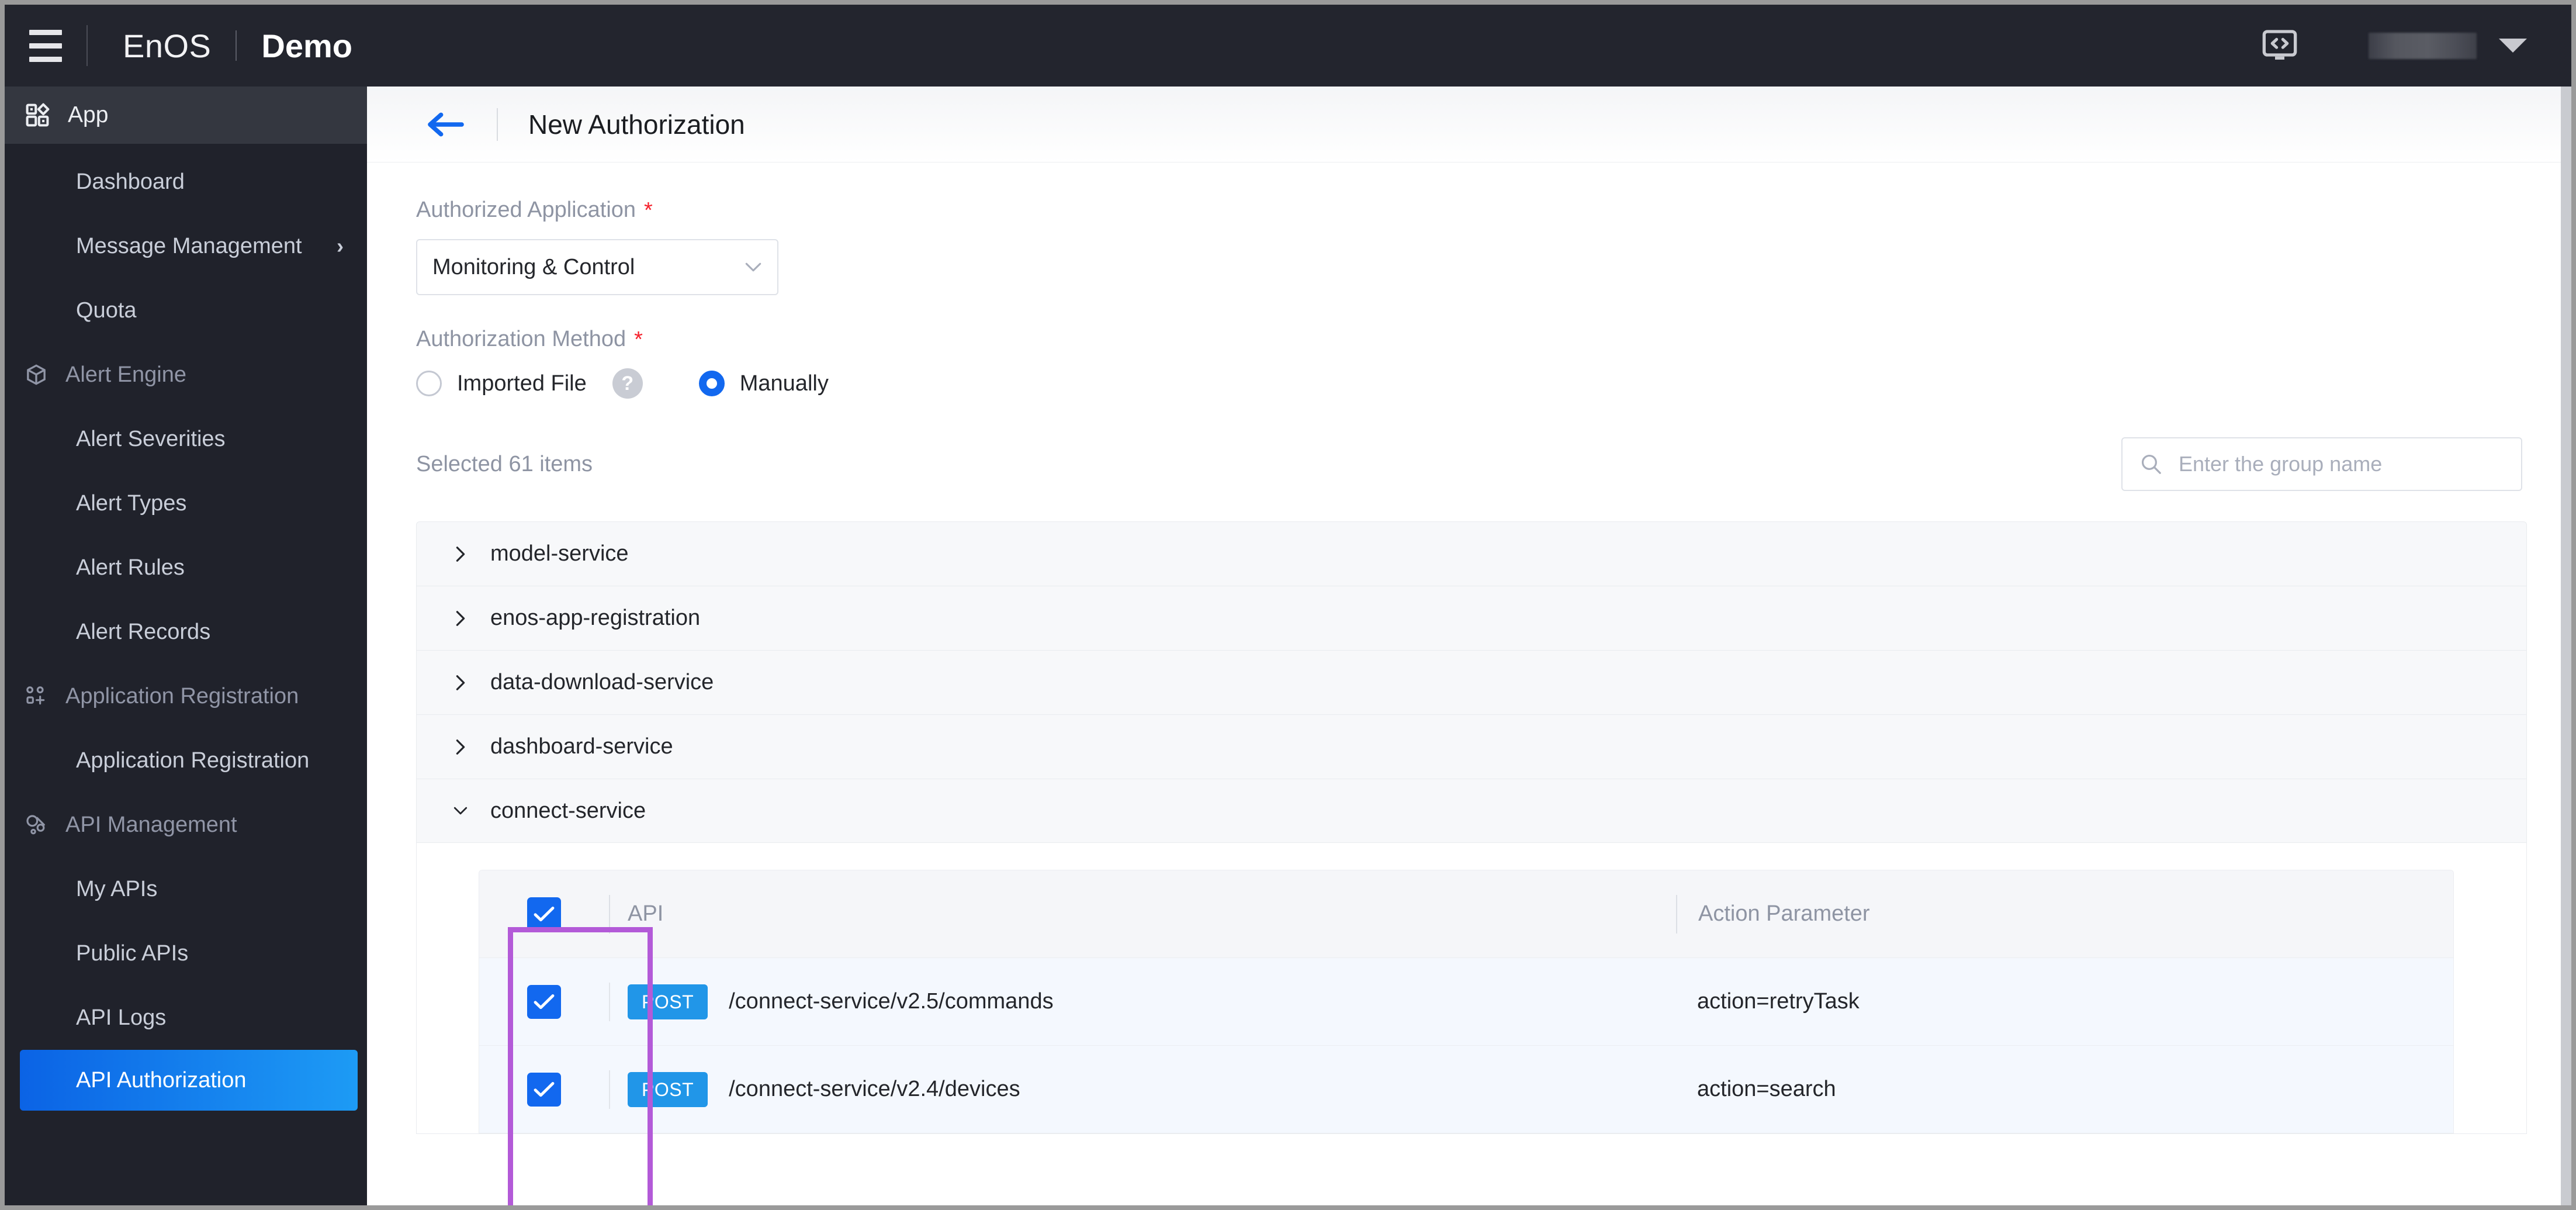  Describe the element at coordinates (628, 383) in the screenshot. I see `question-mark-icon: ?` at that location.